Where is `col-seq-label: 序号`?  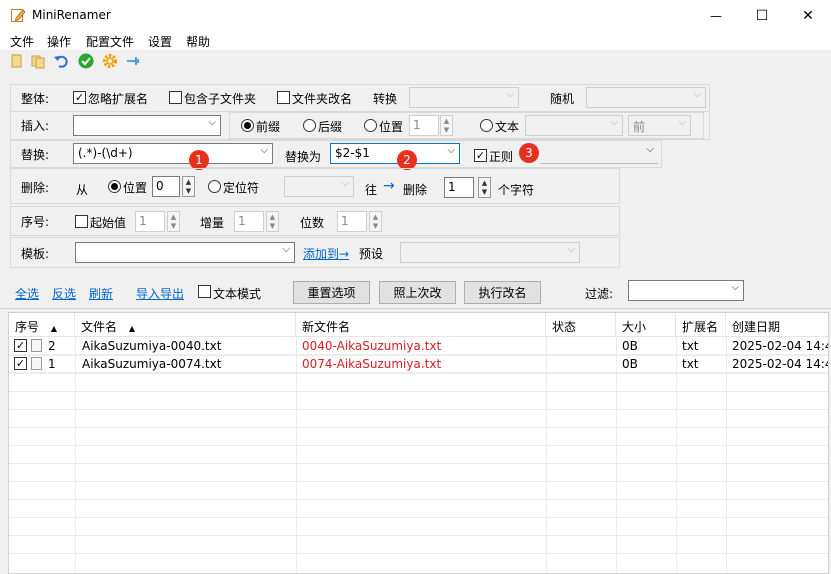 col-seq-label: 序号 is located at coordinates (27, 327).